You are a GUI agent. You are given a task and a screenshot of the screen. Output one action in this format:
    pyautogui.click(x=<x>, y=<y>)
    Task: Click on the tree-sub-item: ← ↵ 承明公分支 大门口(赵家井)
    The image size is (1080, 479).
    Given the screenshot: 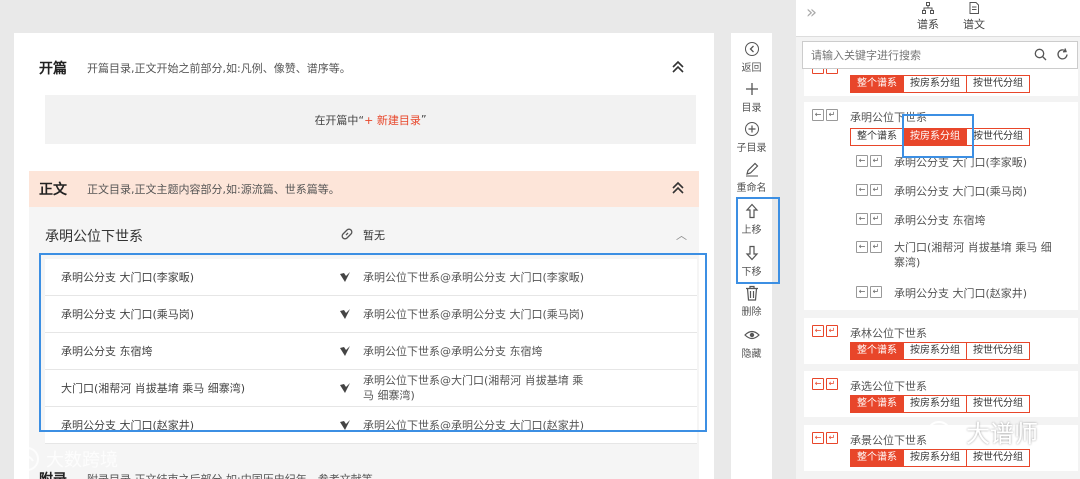 What is the action you would take?
    pyautogui.click(x=941, y=293)
    